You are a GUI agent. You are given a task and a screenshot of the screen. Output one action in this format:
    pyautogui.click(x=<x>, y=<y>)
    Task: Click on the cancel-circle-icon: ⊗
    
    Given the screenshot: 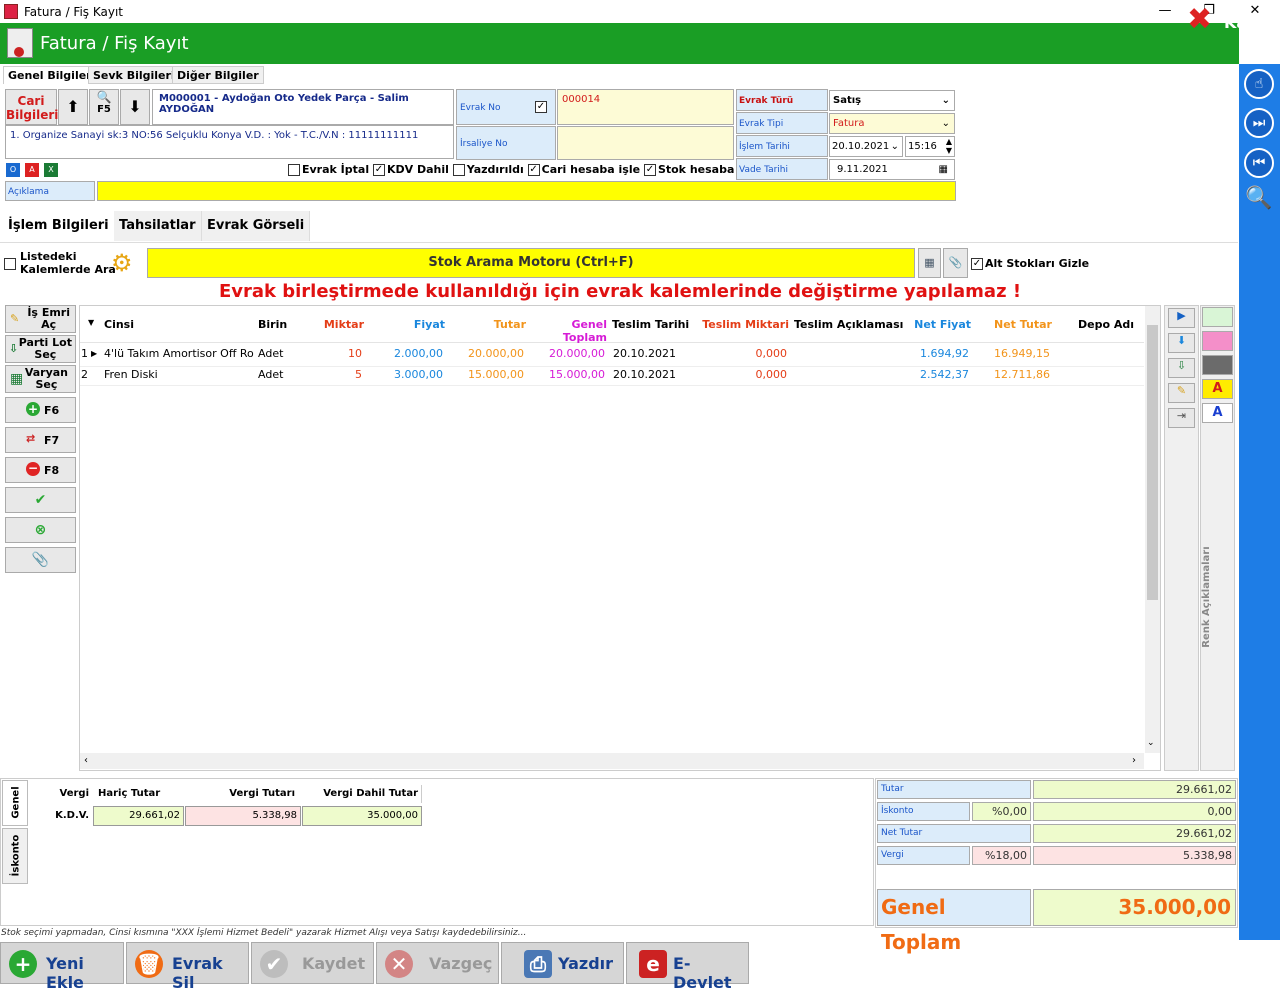 What is the action you would take?
    pyautogui.click(x=40, y=530)
    